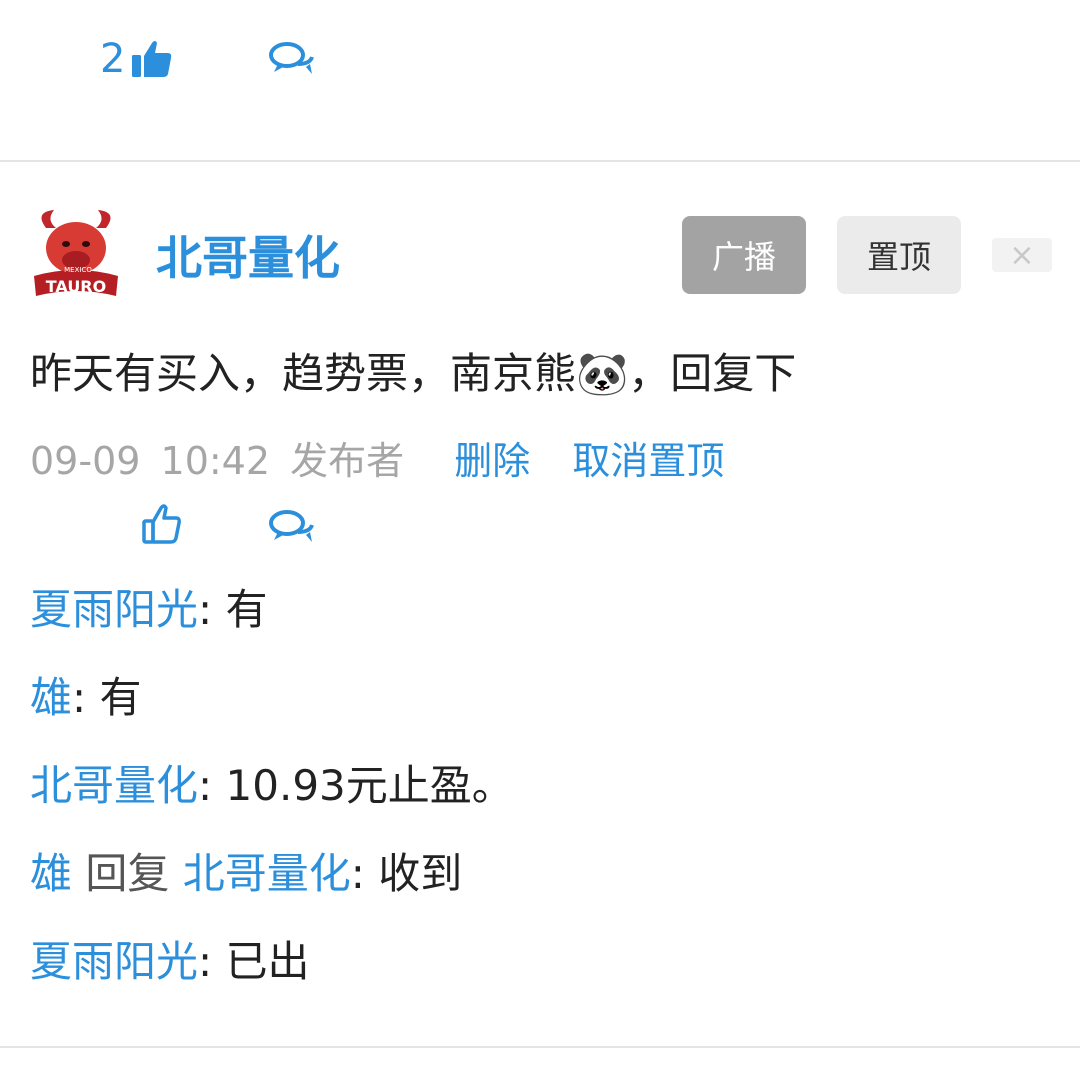 The width and height of the screenshot is (1080, 1069). I want to click on close-icon: ×, so click(1022, 255).